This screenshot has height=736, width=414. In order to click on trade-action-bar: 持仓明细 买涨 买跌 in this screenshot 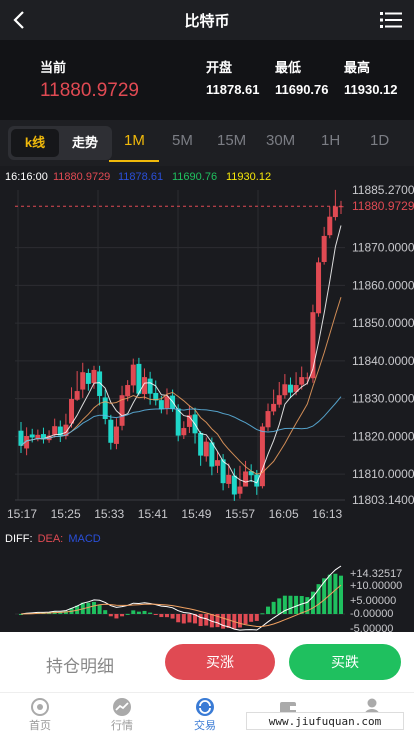, I will do `click(207, 662)`.